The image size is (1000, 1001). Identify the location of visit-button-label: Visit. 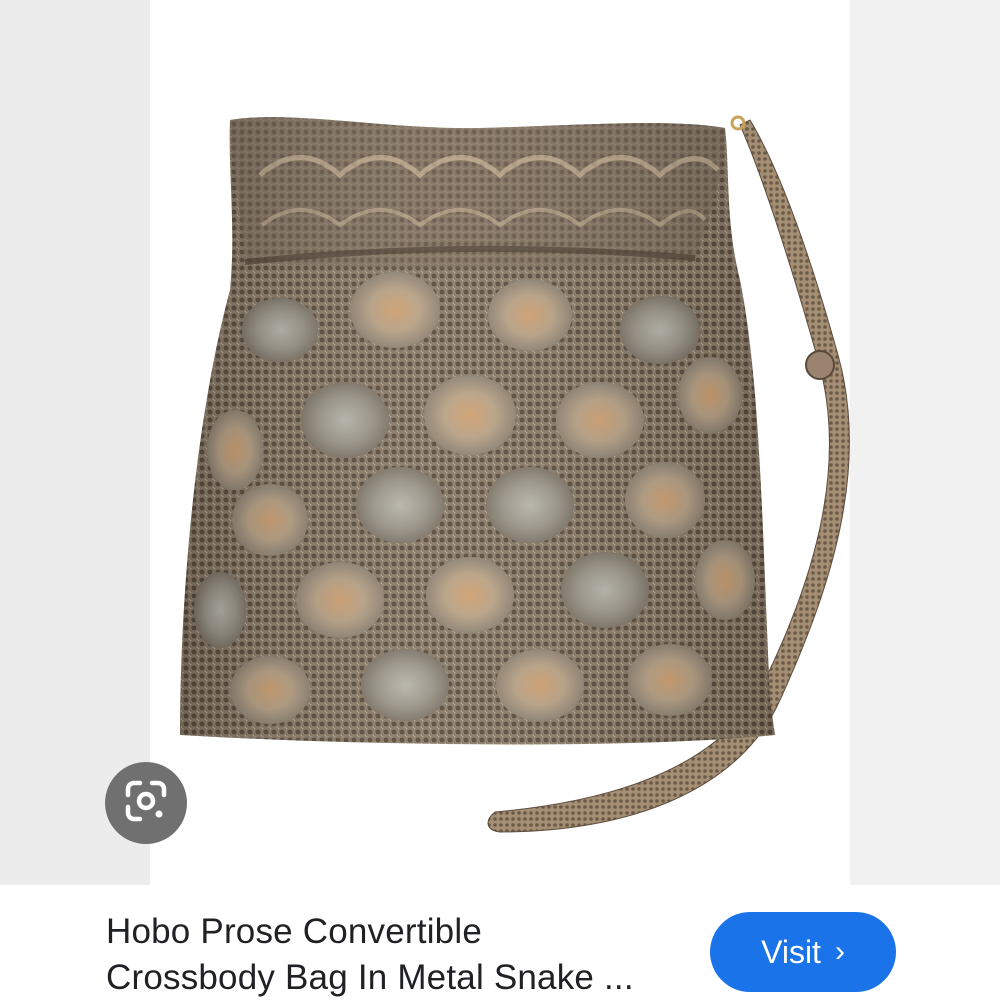
(791, 951).